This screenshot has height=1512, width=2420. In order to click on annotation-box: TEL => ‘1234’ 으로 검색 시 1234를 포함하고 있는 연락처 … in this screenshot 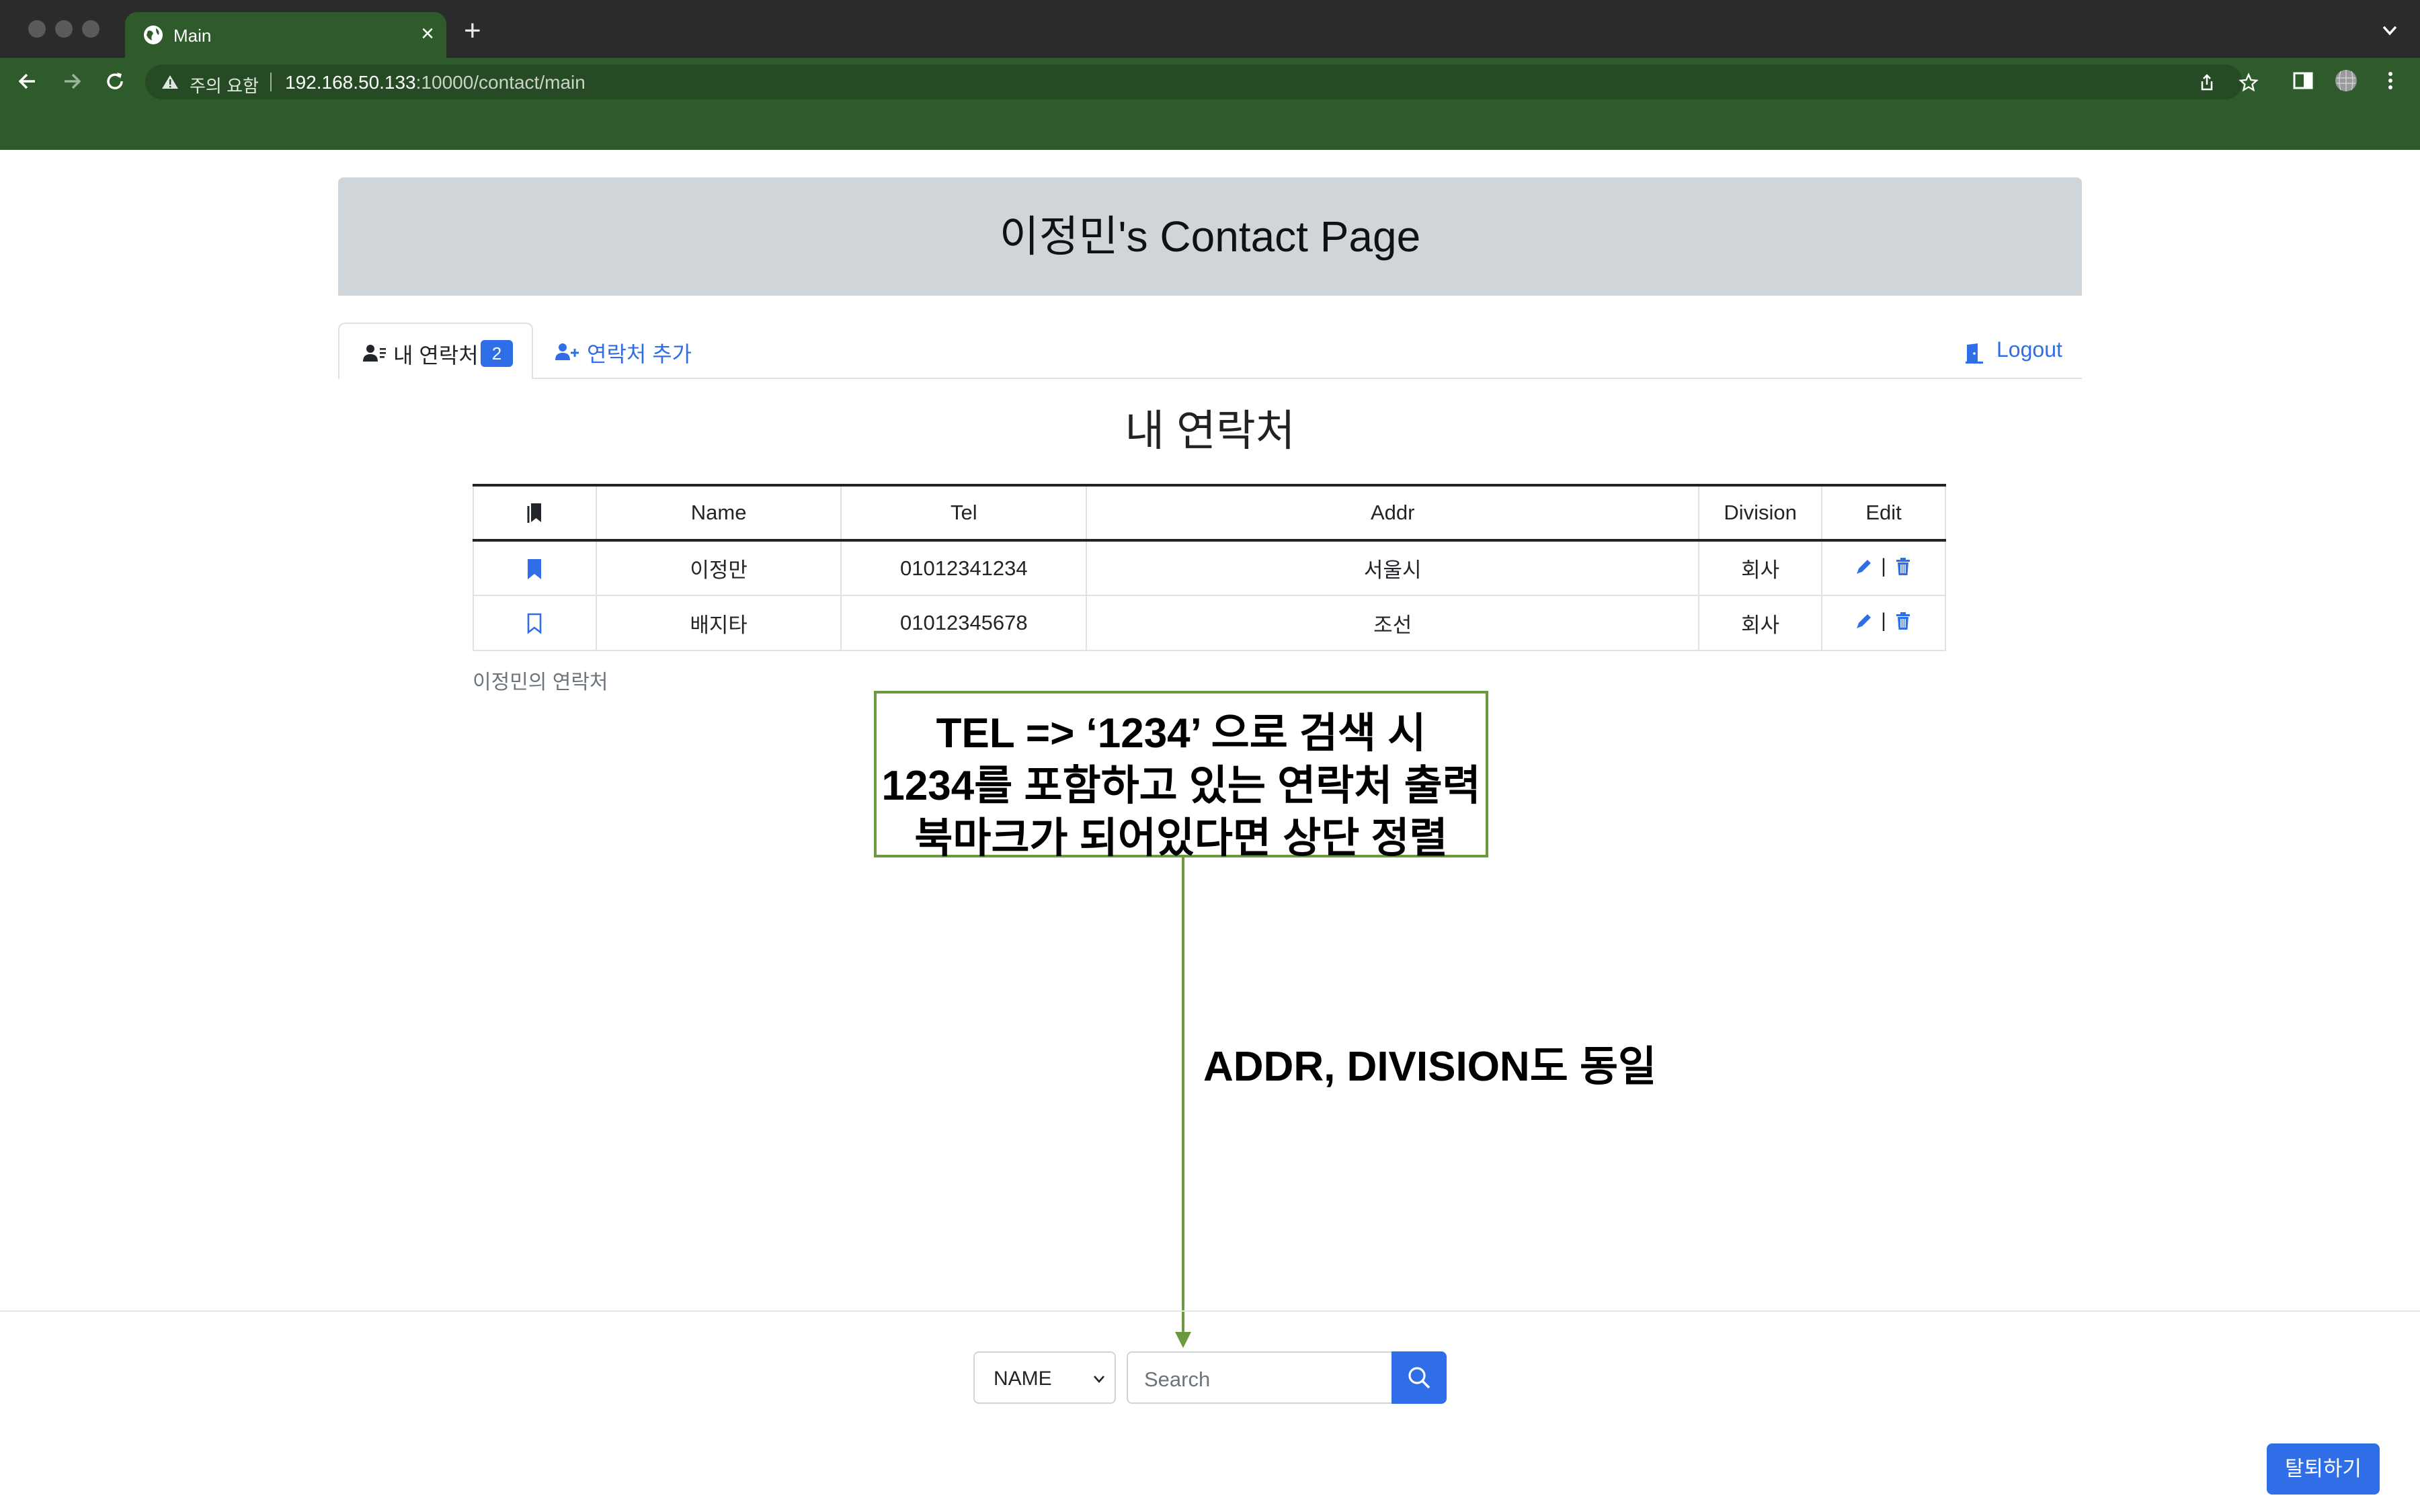, I will do `click(1181, 777)`.